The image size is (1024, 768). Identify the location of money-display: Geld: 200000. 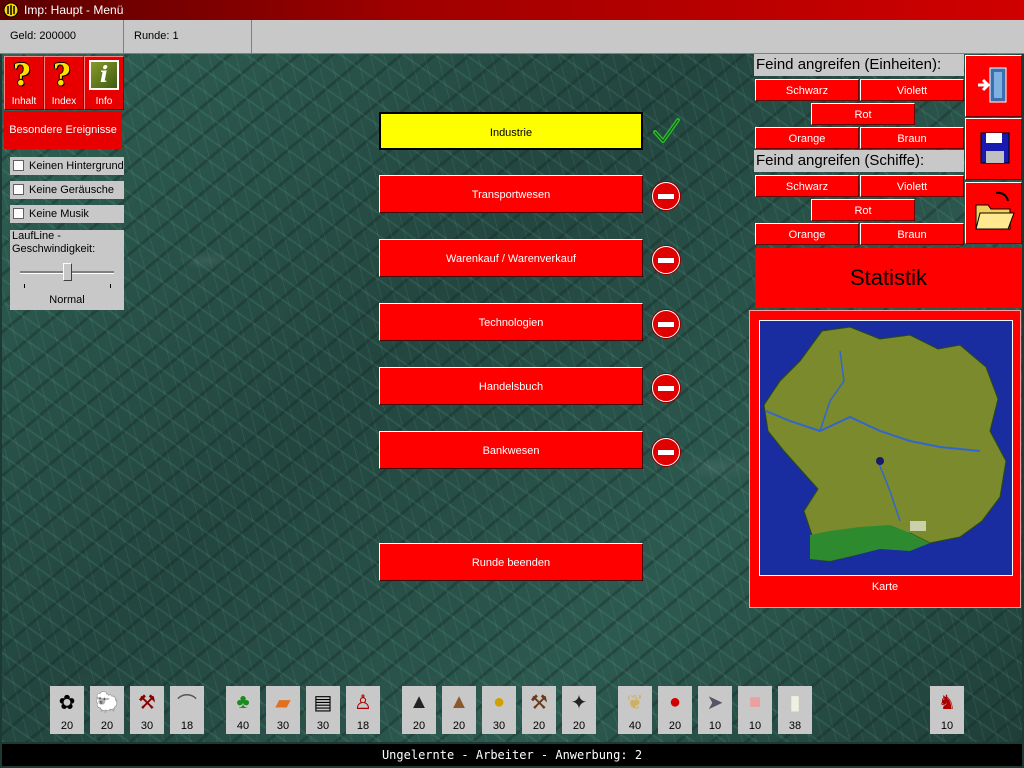
(62, 36).